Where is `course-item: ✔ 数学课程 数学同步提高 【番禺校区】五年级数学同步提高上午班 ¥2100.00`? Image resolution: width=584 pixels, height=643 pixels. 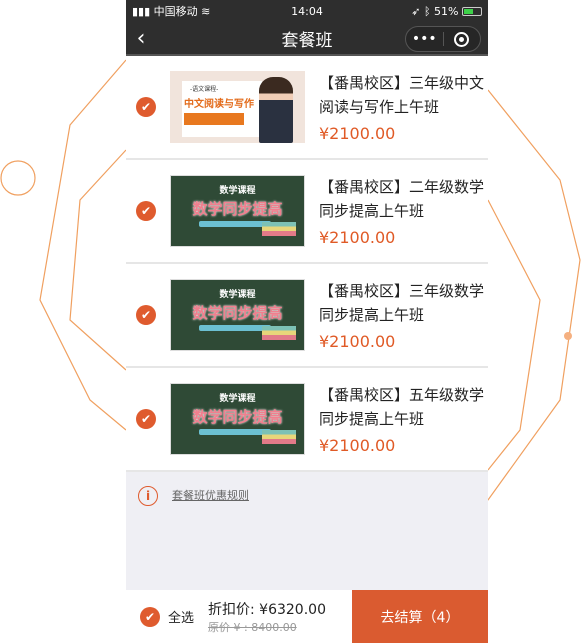
course-item: ✔ 数学课程 数学同步提高 【番禺校区】五年级数学同步提高上午班 ¥2100.00 is located at coordinates (307, 420).